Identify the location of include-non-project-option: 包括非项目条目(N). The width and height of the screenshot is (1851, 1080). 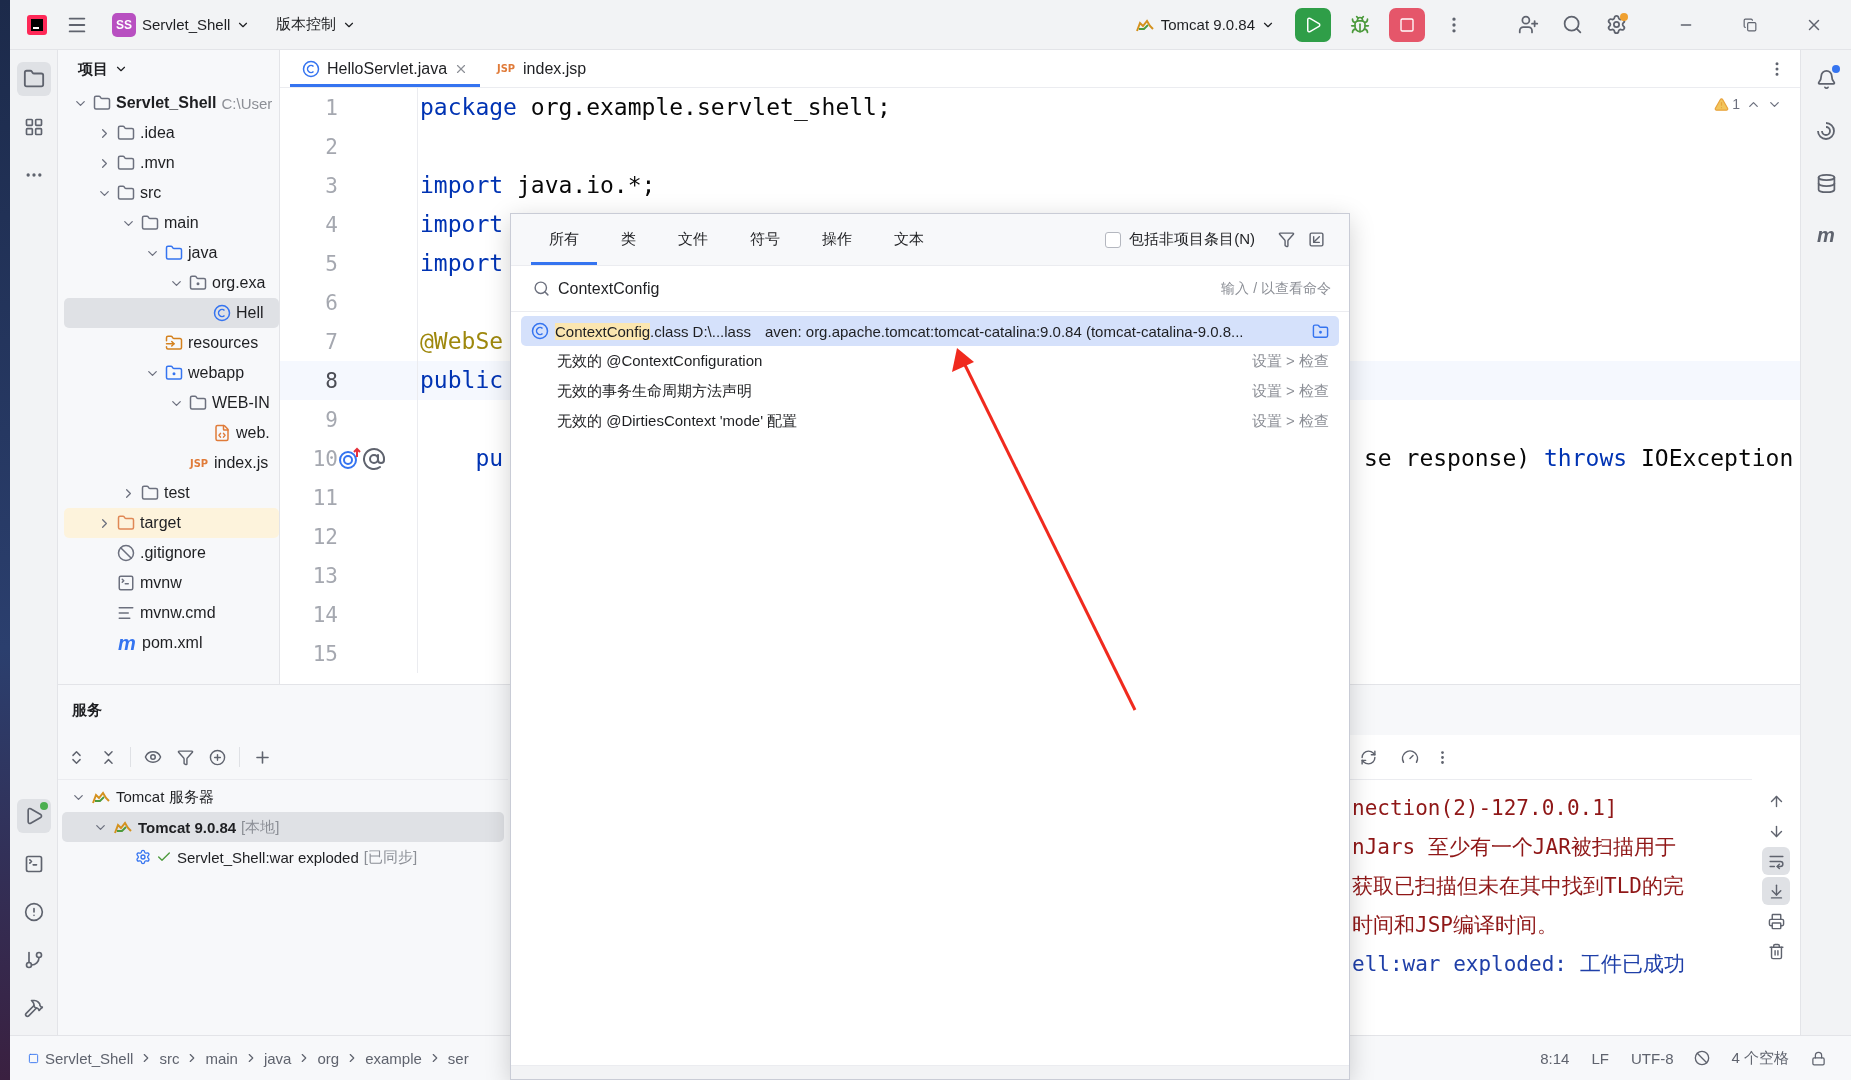
(1180, 239).